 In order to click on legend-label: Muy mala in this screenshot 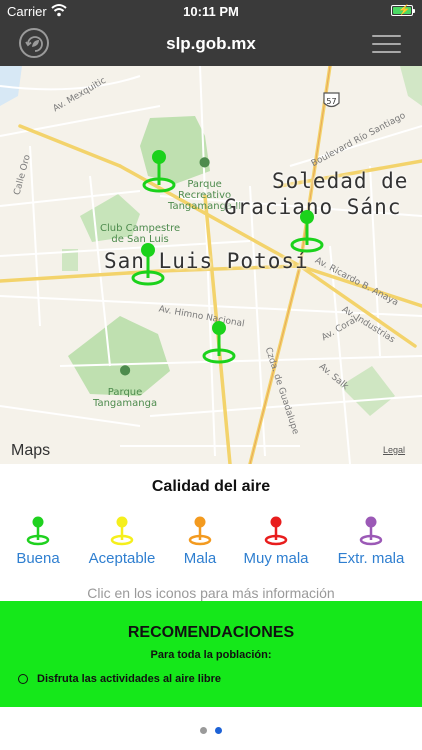, I will do `click(276, 558)`.